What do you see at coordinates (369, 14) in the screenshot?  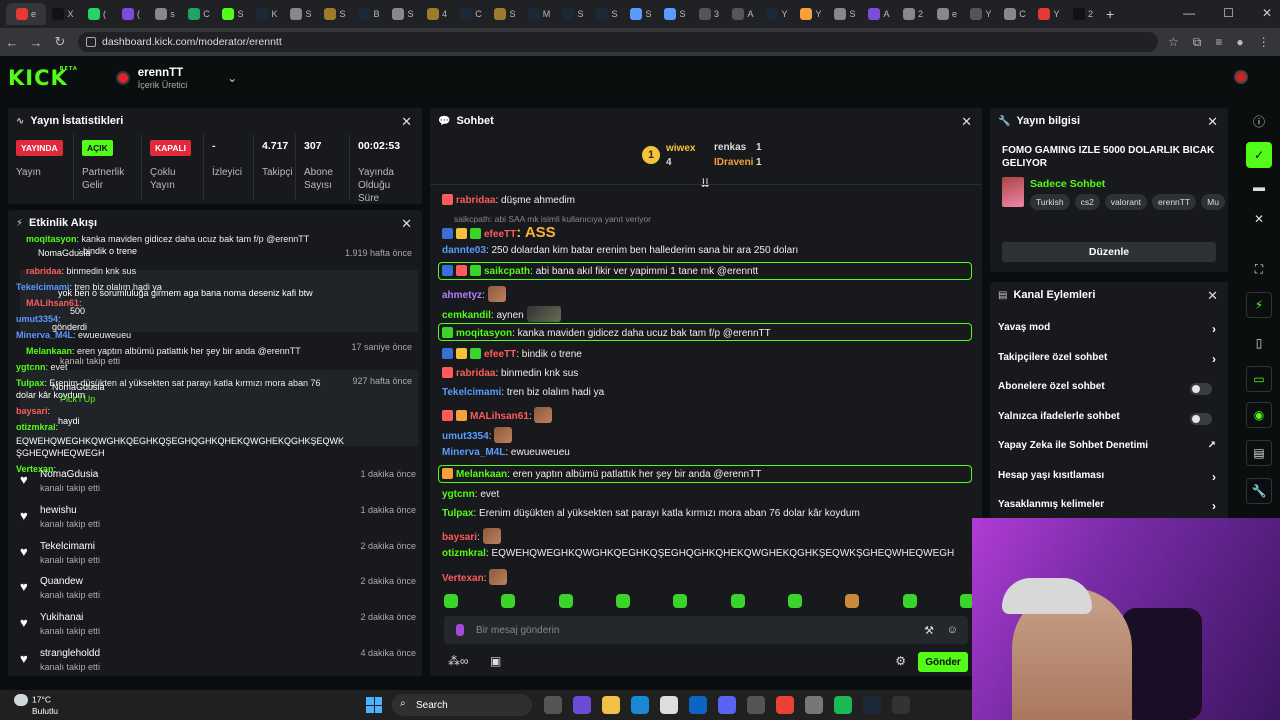 I see `browser-tab: B` at bounding box center [369, 14].